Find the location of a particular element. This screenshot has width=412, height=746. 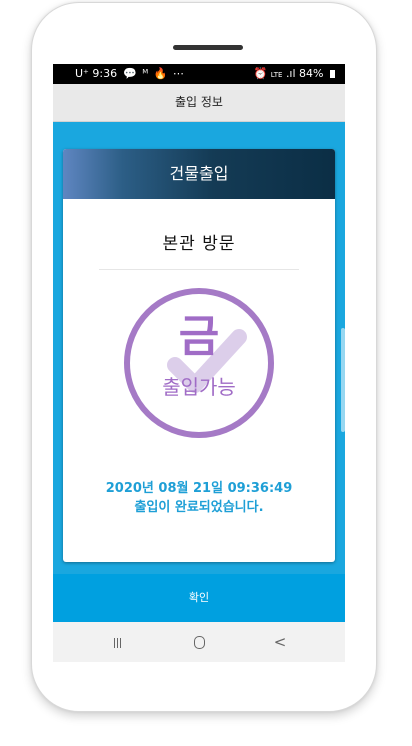

system-nav-bar: < is located at coordinates (199, 642).